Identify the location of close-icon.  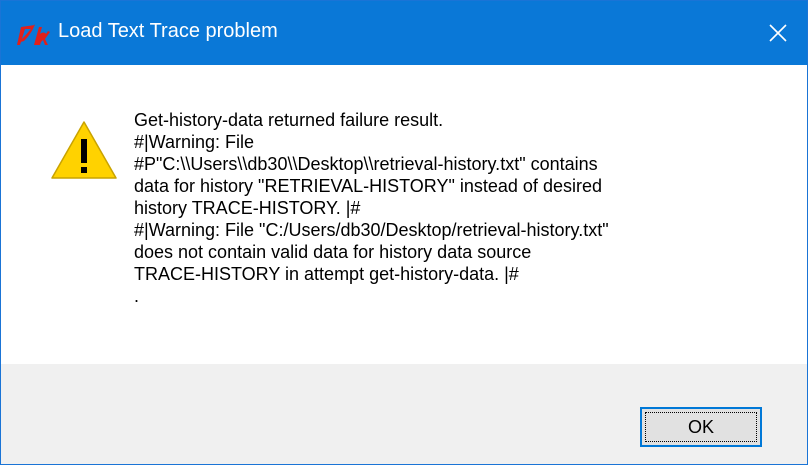
(778, 33).